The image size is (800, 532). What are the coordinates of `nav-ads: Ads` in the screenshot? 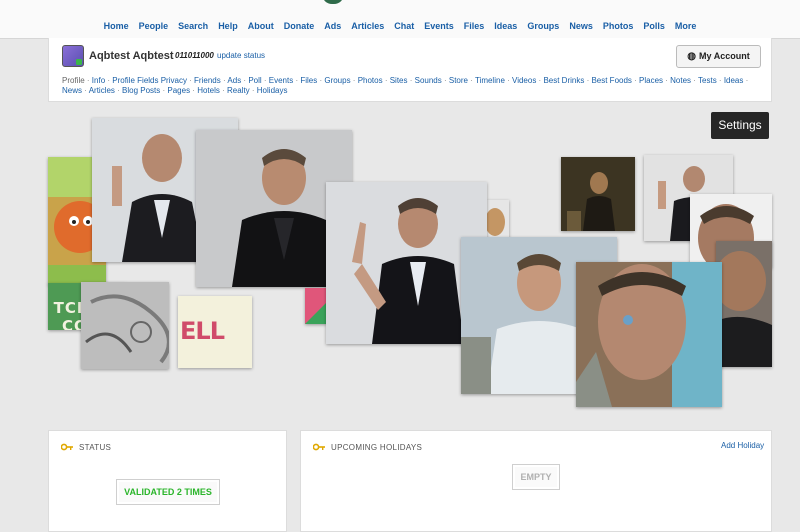 It's located at (332, 26).